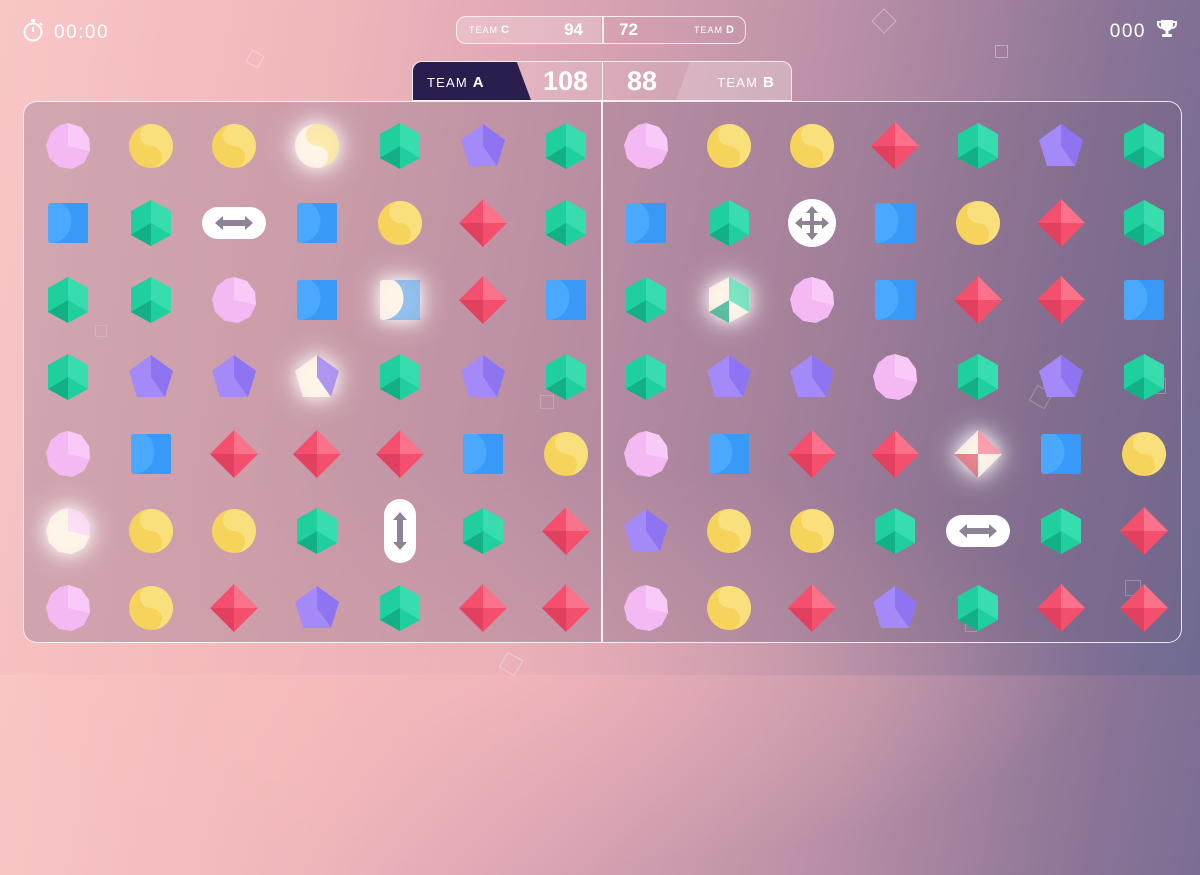  I want to click on team-c-panel: TEAM C 94, so click(529, 30).